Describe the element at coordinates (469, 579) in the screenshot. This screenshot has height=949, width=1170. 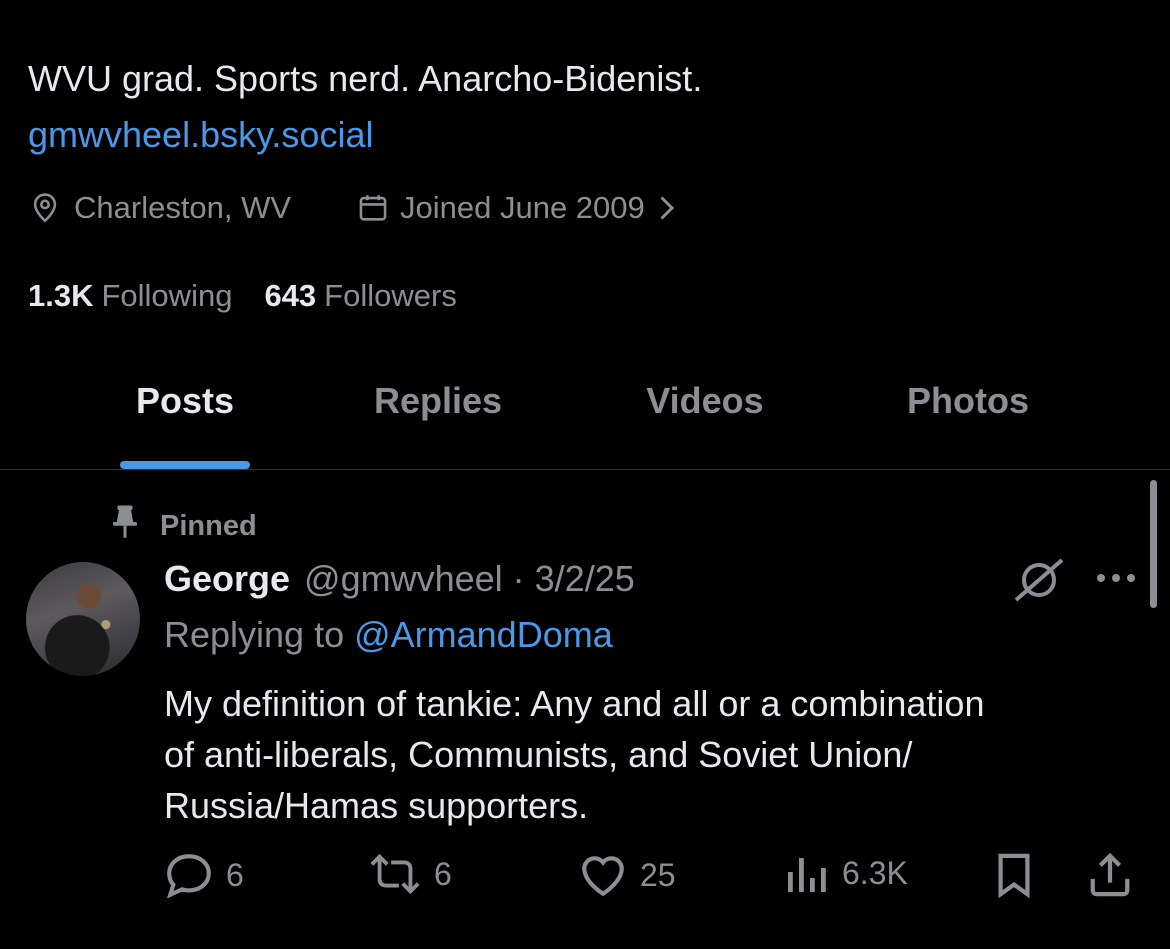
I see `author-handle: @gmwvheel · 3/2/25` at that location.